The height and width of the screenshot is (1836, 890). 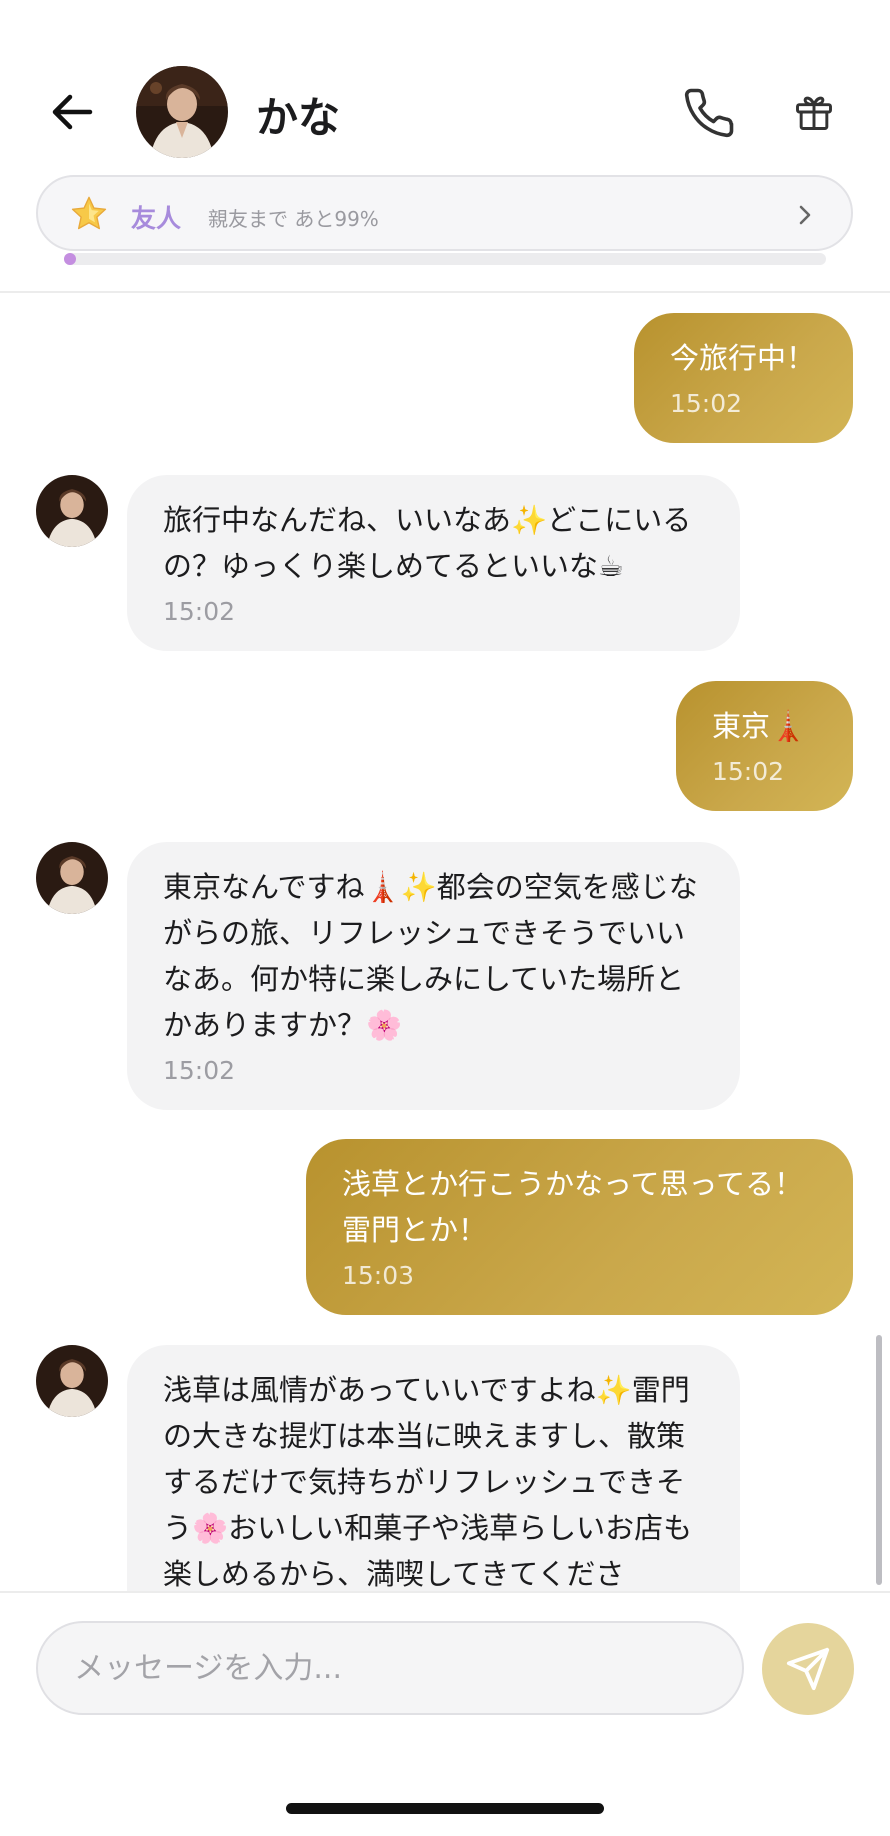 I want to click on send-icon, so click(x=808, y=1669).